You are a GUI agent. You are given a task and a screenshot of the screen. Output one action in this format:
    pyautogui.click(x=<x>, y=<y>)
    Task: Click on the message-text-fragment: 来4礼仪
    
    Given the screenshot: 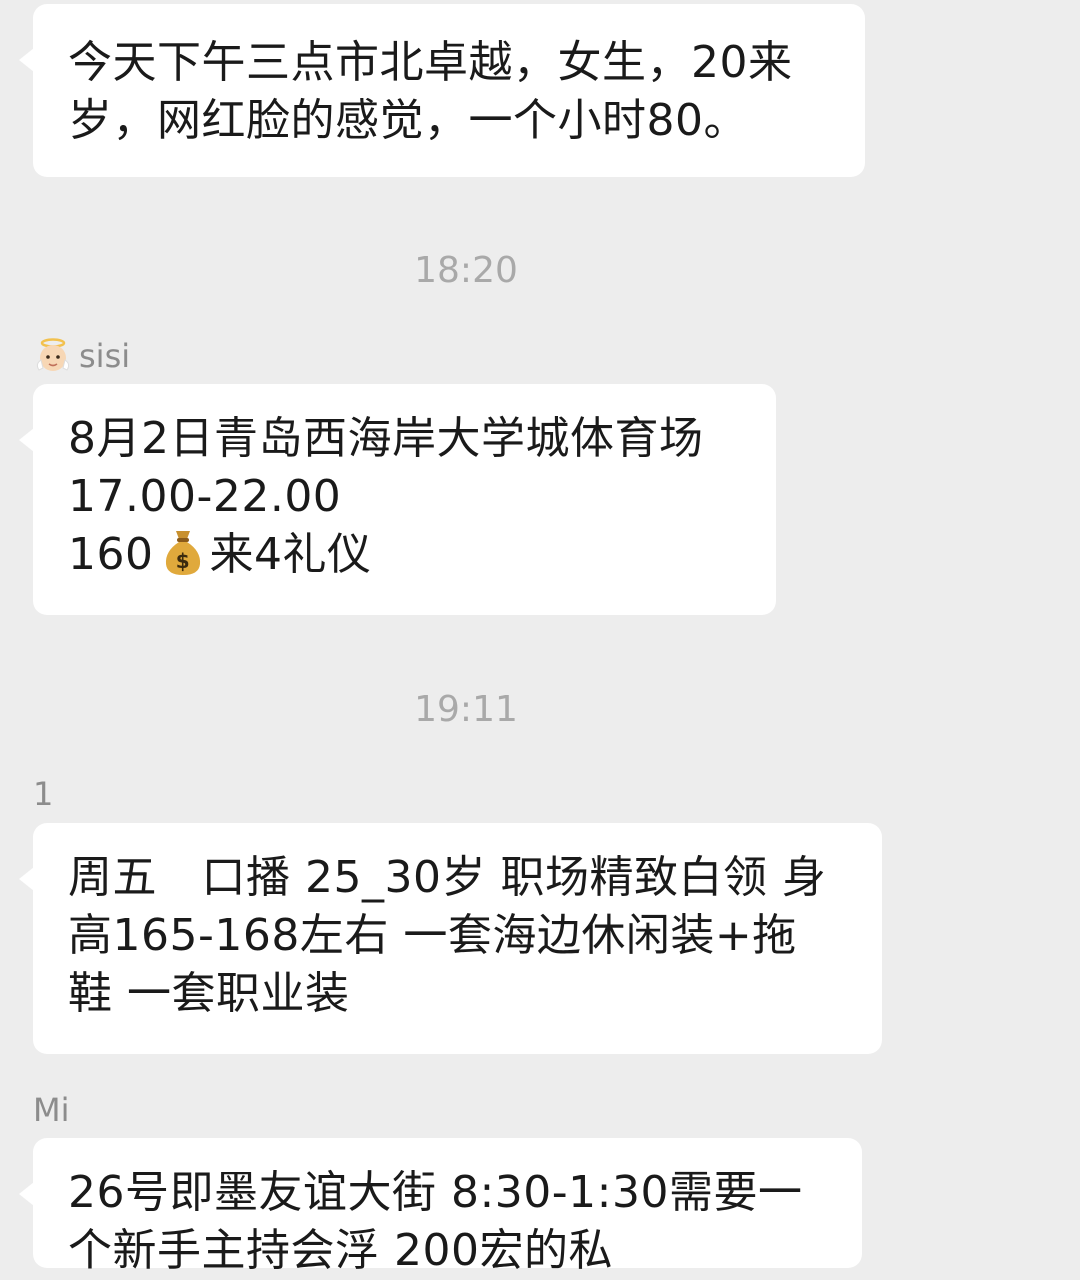 What is the action you would take?
    pyautogui.click(x=290, y=554)
    